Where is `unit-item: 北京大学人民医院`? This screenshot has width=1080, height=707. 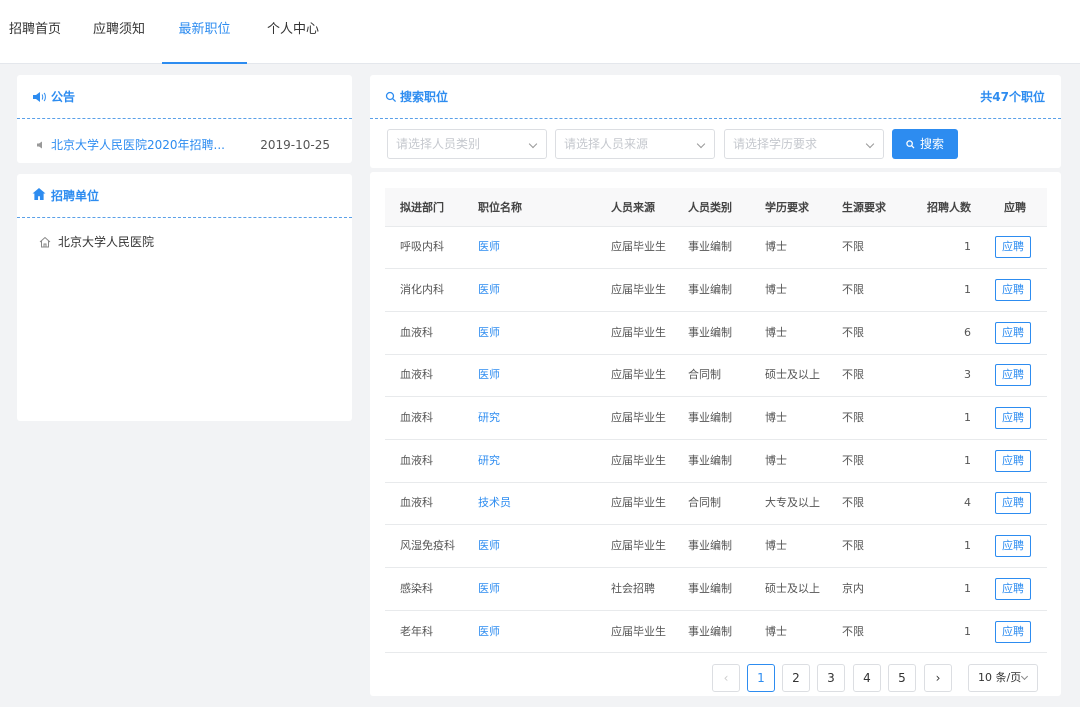
unit-item: 北京大学人民医院 is located at coordinates (96, 242).